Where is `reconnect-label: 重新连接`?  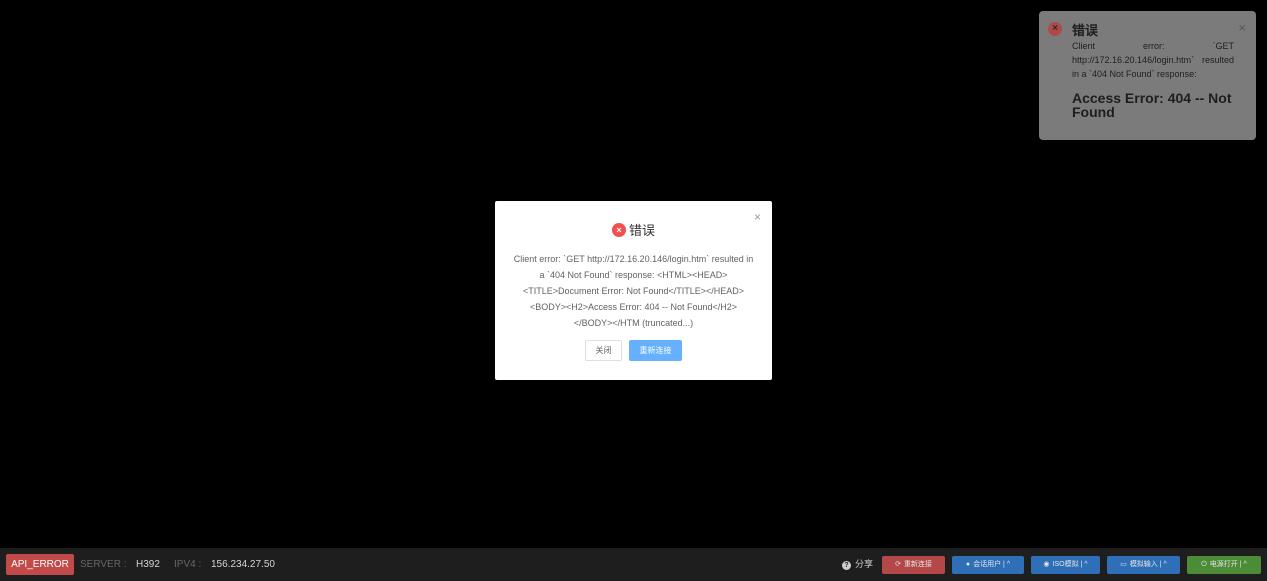
reconnect-label: 重新连接 is located at coordinates (917, 564).